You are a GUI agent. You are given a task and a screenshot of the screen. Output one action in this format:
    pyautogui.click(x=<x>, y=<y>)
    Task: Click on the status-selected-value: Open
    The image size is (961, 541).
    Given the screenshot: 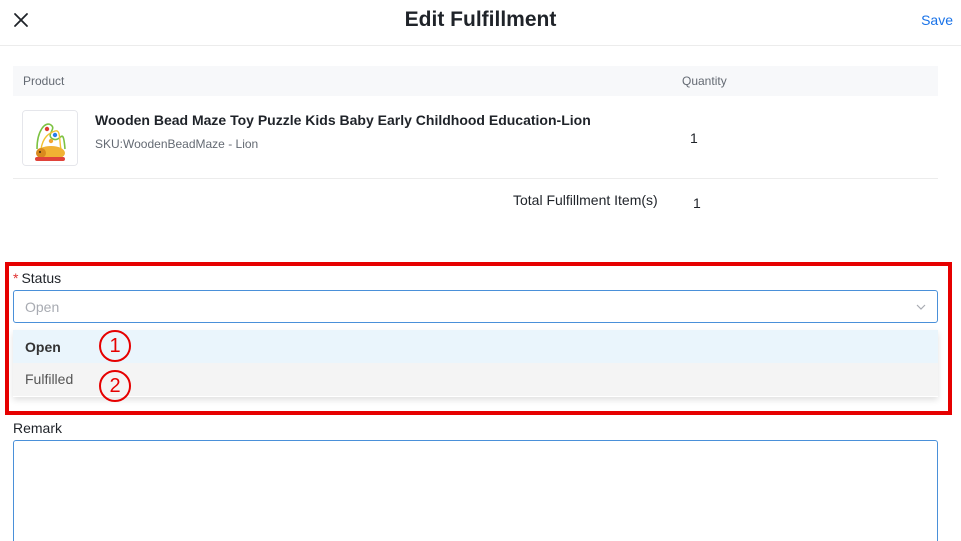 What is the action you would take?
    pyautogui.click(x=42, y=307)
    